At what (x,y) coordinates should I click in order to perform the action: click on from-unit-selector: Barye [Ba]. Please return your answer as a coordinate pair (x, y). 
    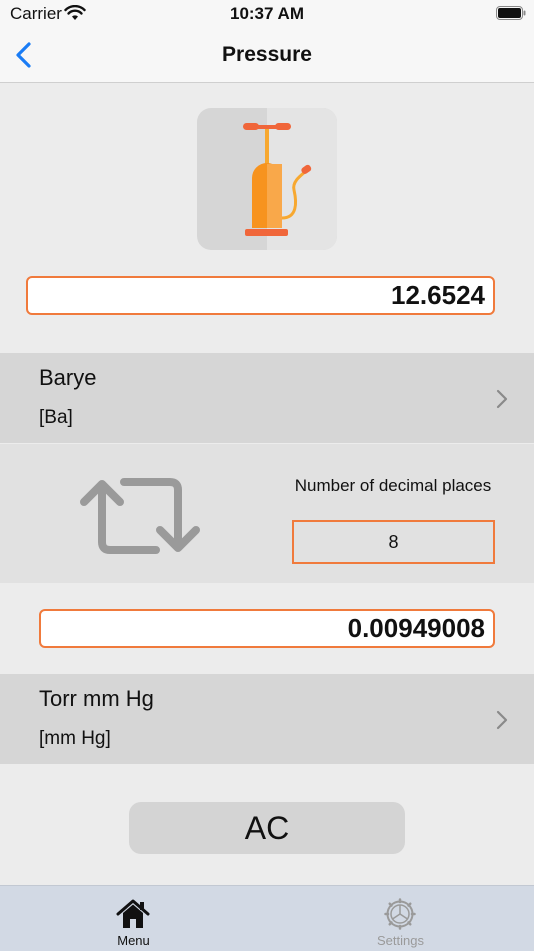
    Looking at the image, I should click on (267, 398).